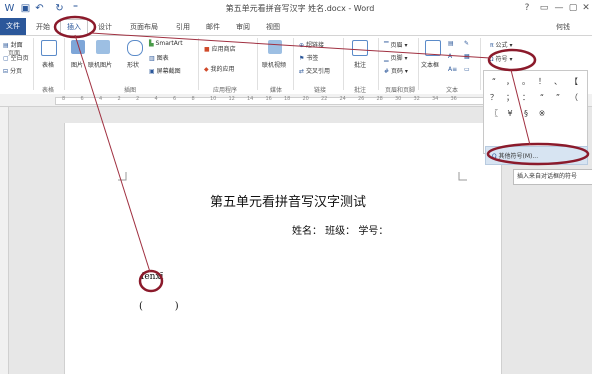 The image size is (592, 374). I want to click on annotation-circle-pinyin, so click(151, 281).